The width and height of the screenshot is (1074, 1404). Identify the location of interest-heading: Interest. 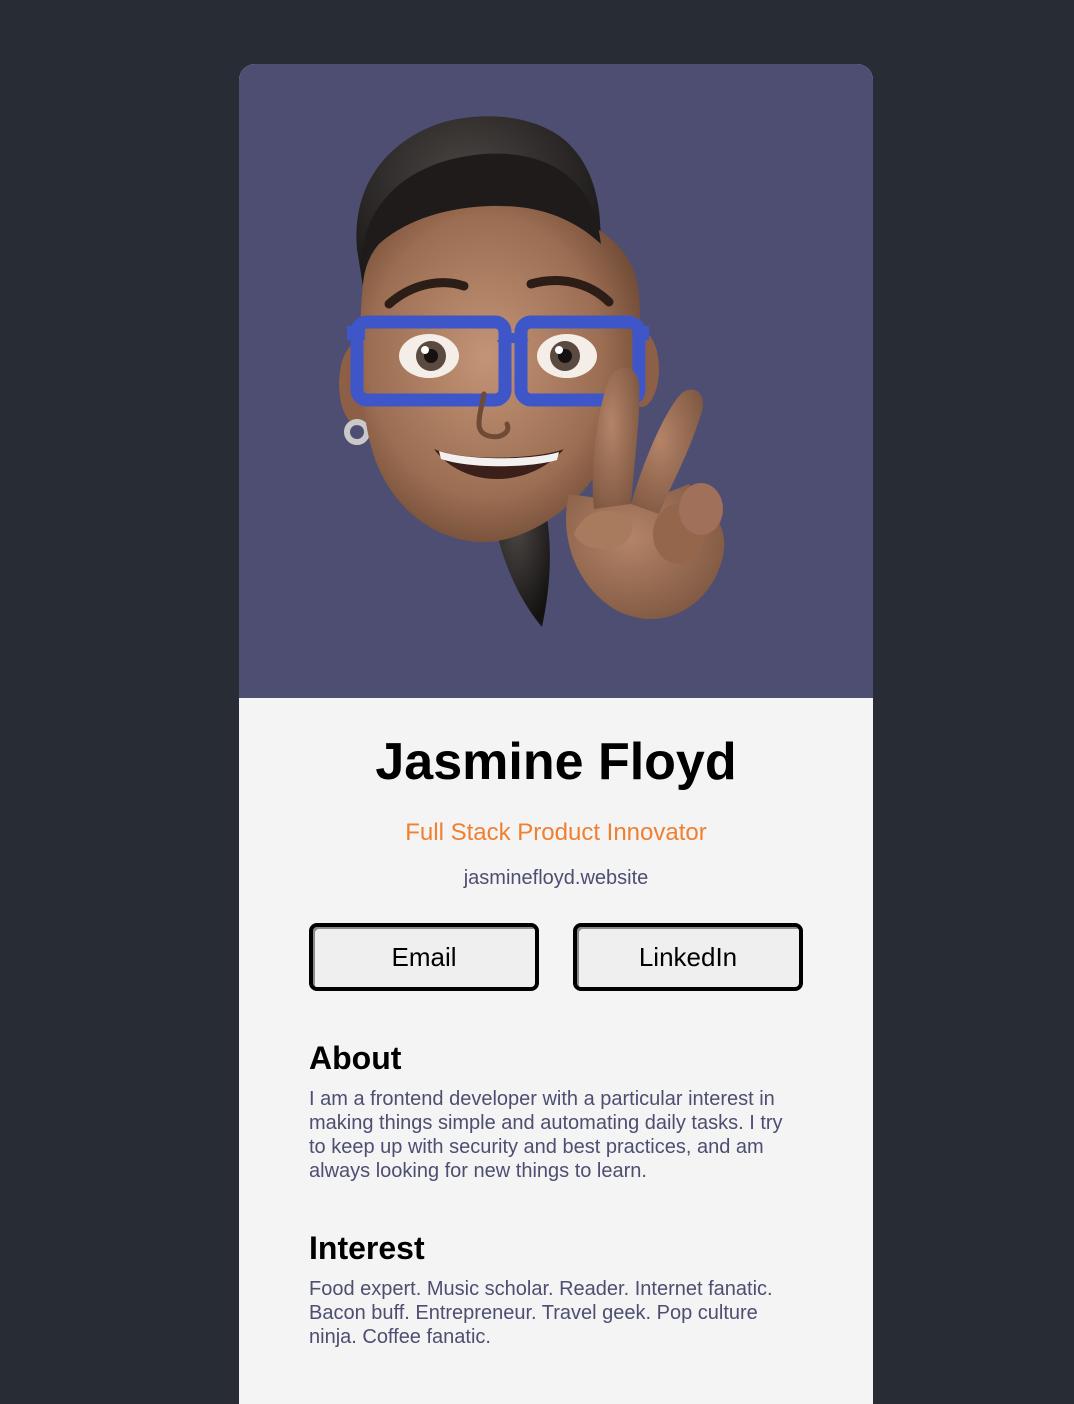
(367, 1248).